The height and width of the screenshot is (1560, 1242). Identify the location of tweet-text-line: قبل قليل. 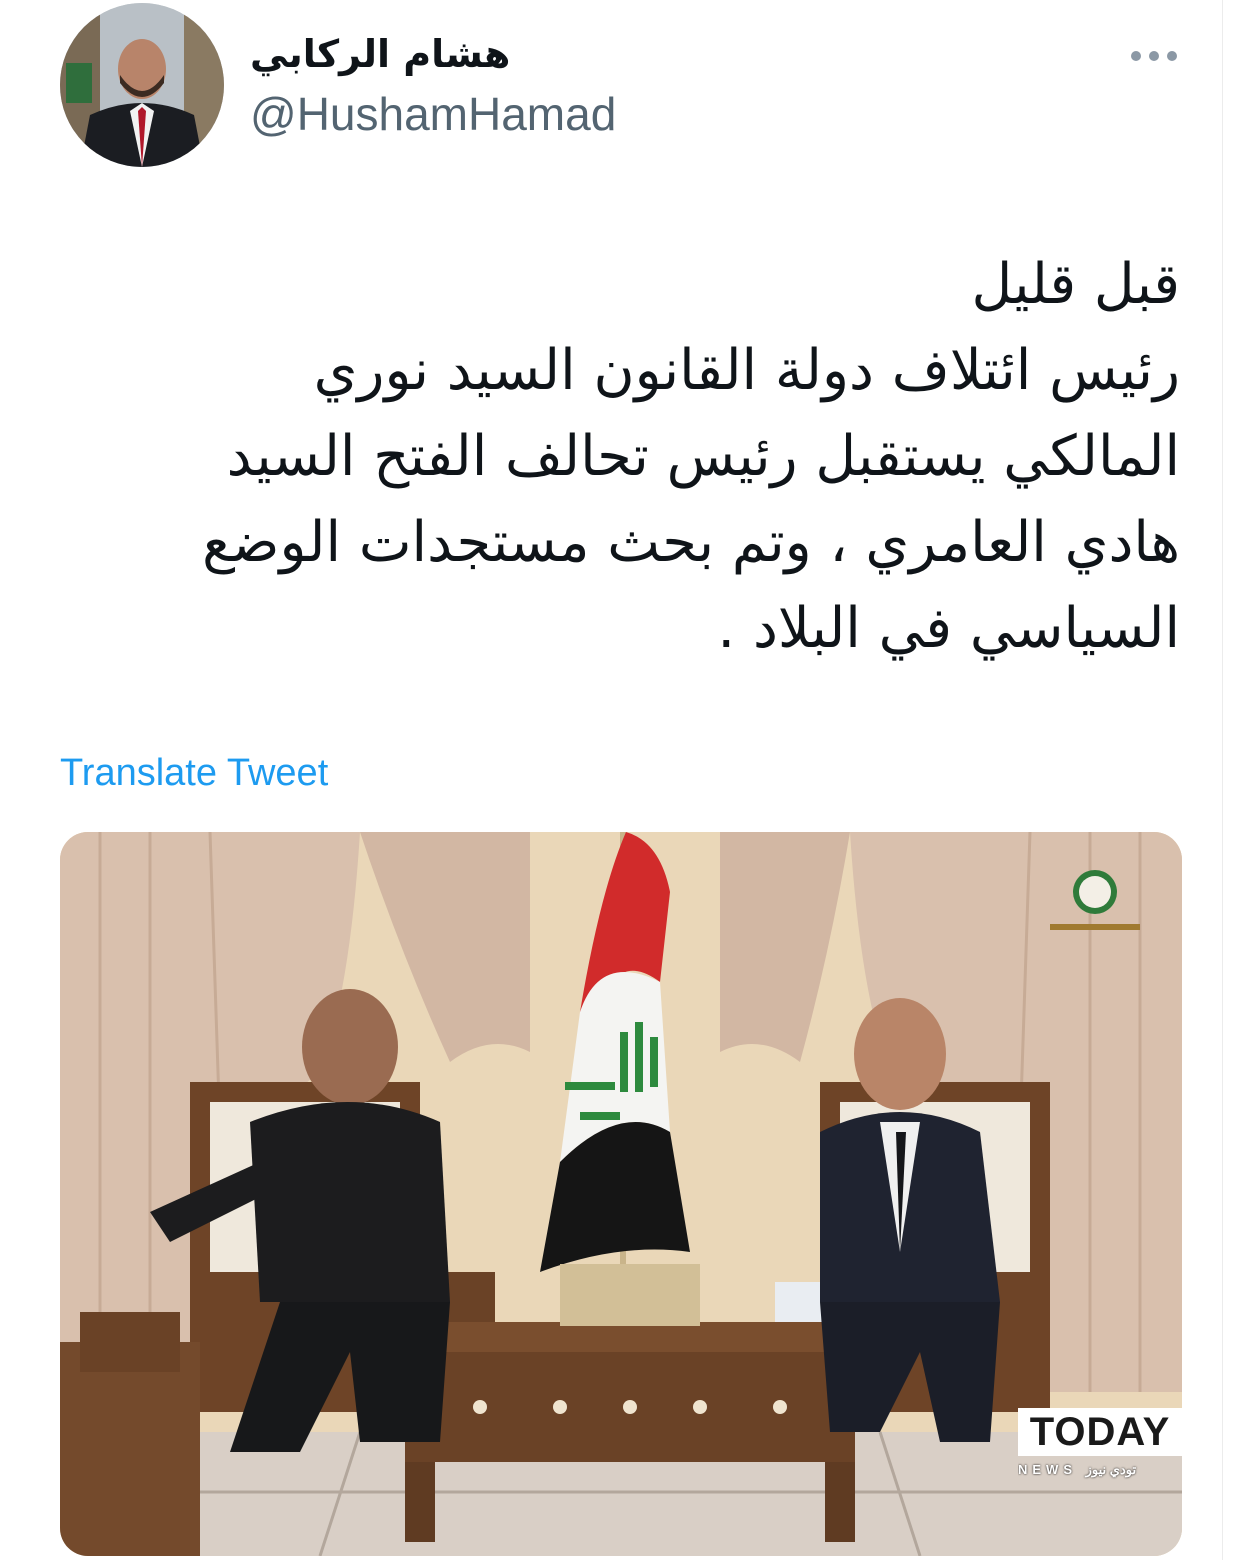
(1076, 284).